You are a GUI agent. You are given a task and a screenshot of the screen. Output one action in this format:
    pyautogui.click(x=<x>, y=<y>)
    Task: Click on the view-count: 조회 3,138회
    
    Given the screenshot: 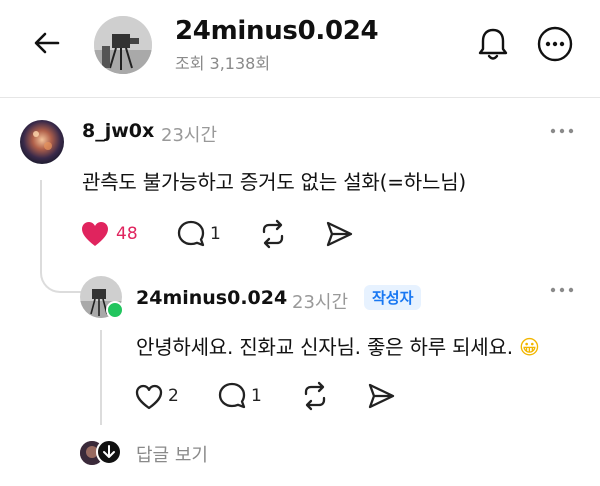 What is the action you would take?
    pyautogui.click(x=223, y=63)
    